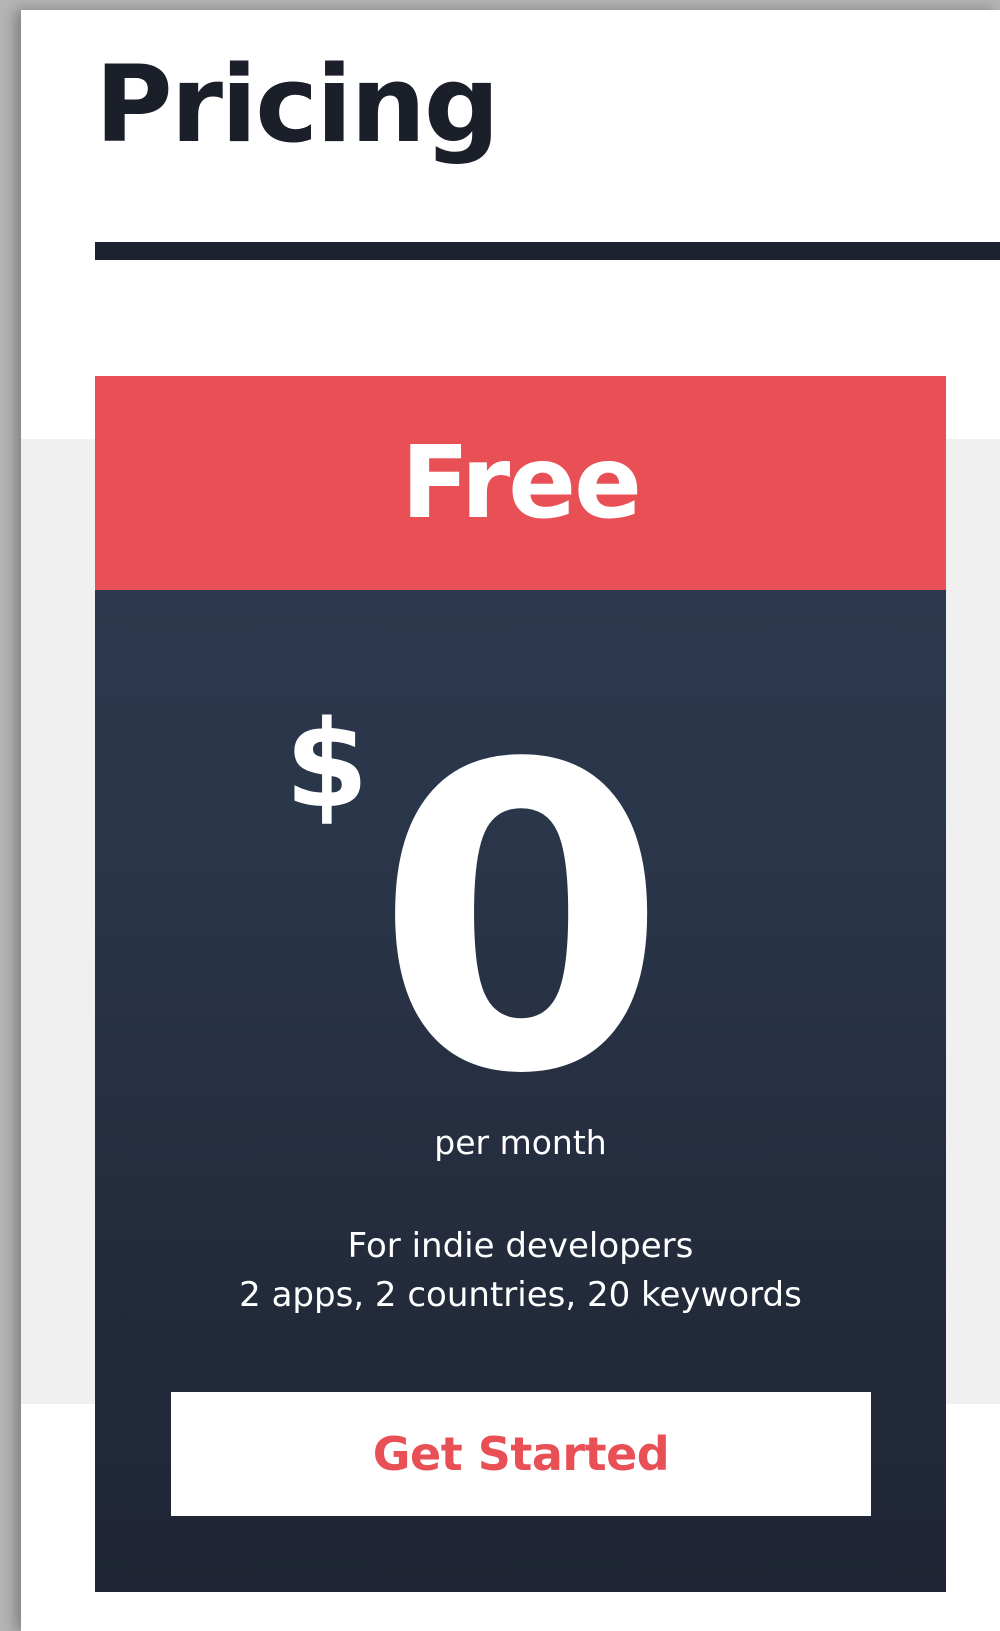 Image resolution: width=1000 pixels, height=1631 pixels. I want to click on get-started-button: Get Started, so click(521, 1454).